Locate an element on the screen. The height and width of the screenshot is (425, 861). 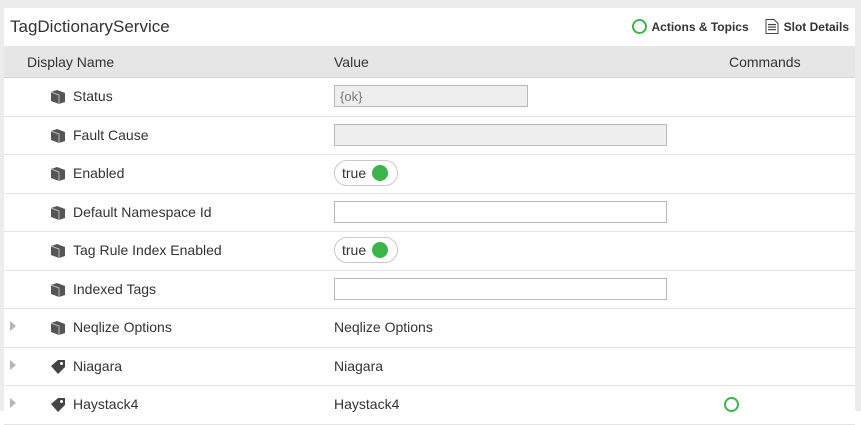
row-label: Fault Cause is located at coordinates (111, 134).